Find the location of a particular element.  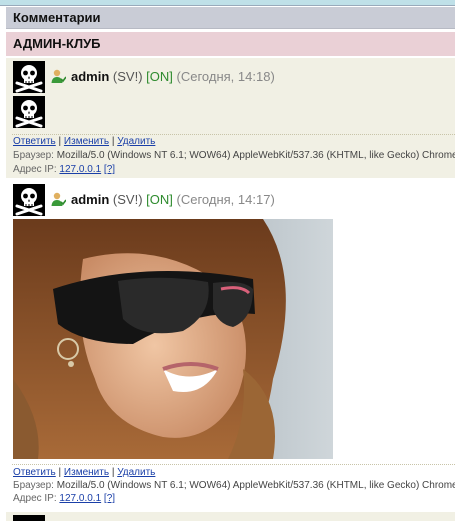

club-banner: АДМИН-КЛУБ is located at coordinates (230, 44).